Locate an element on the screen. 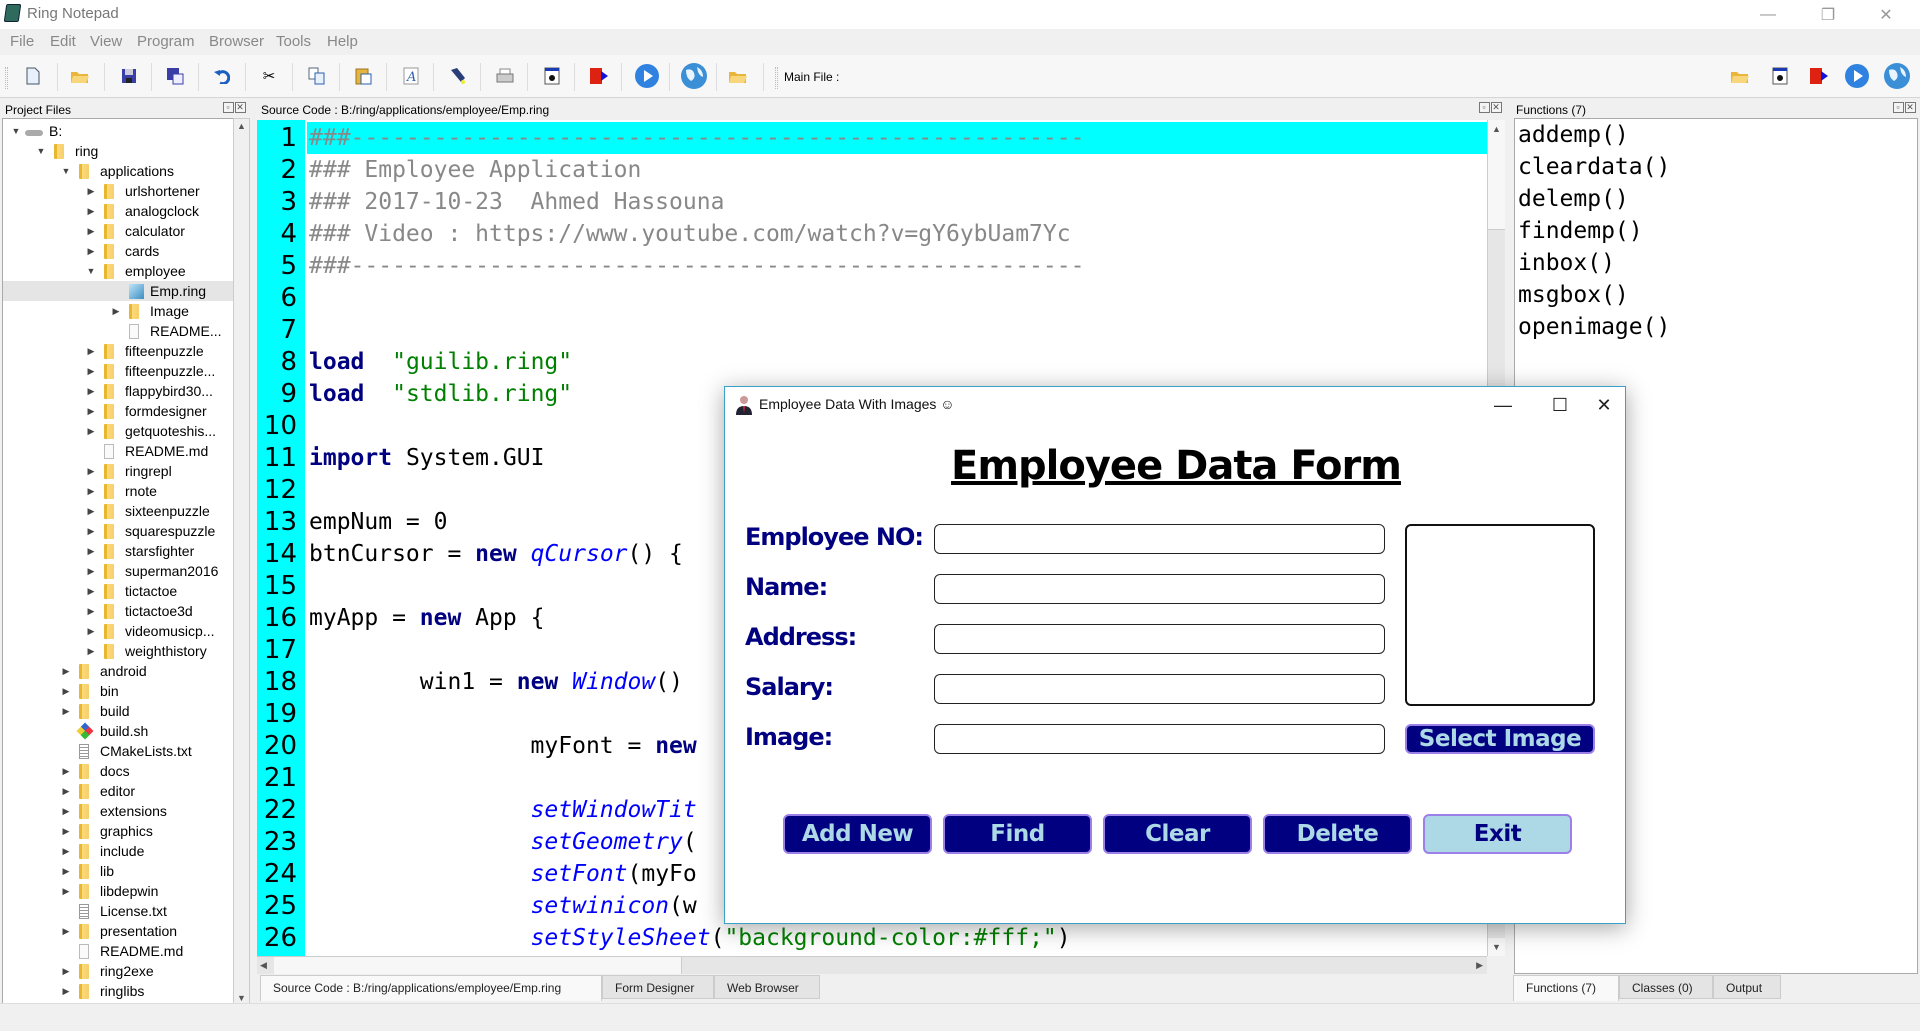  debug-icon-right is located at coordinates (1780, 76).